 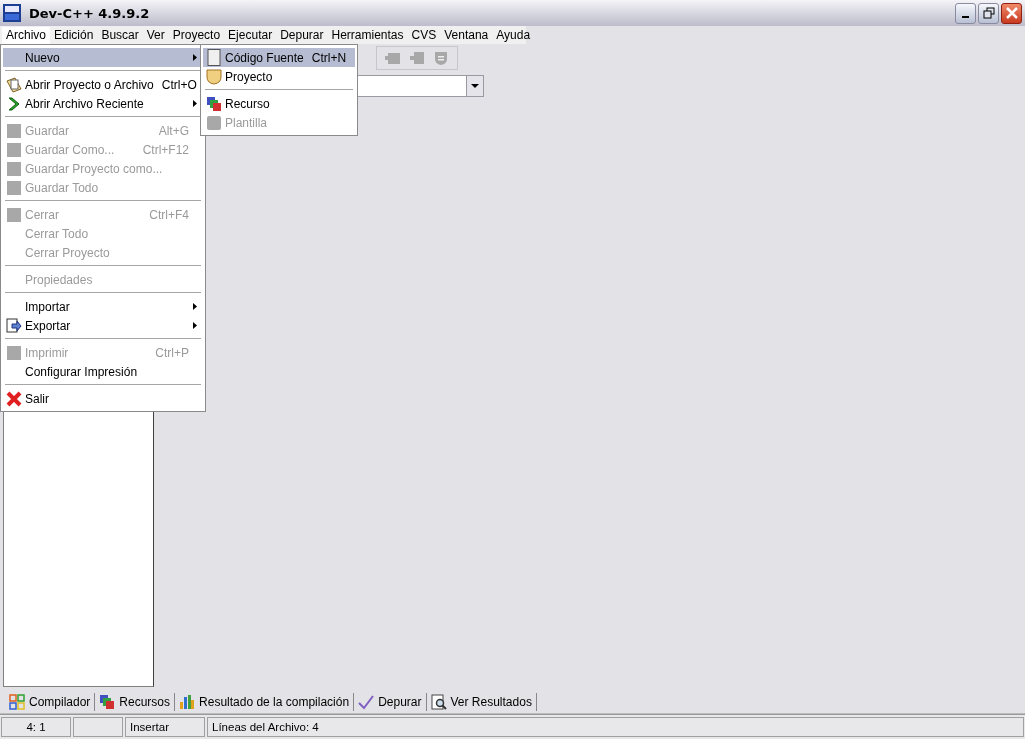 I want to click on menu-item: Ayuda, so click(x=513, y=35).